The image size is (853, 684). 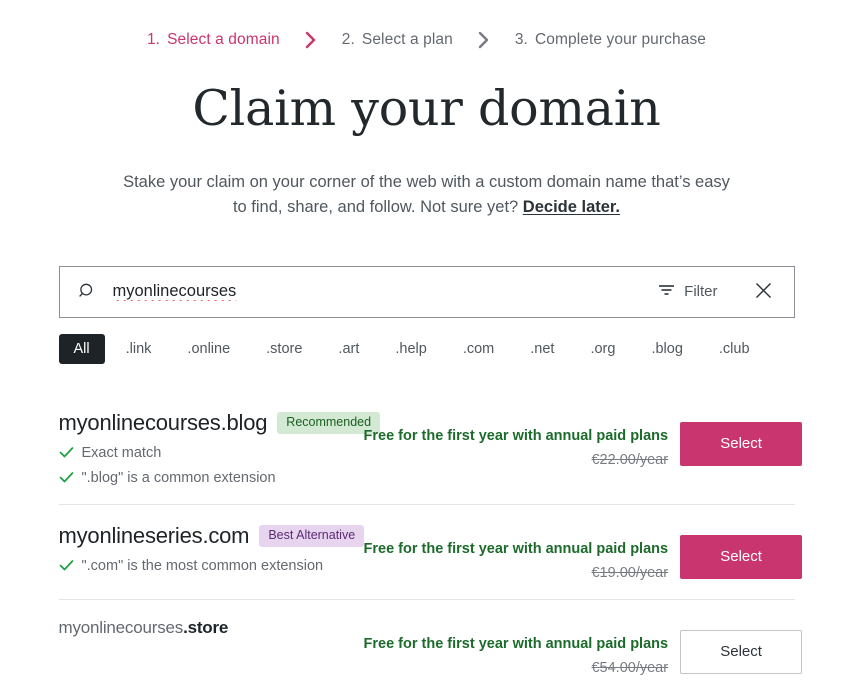 I want to click on domain-name-line: myonlinecourses.store, so click(x=211, y=628).